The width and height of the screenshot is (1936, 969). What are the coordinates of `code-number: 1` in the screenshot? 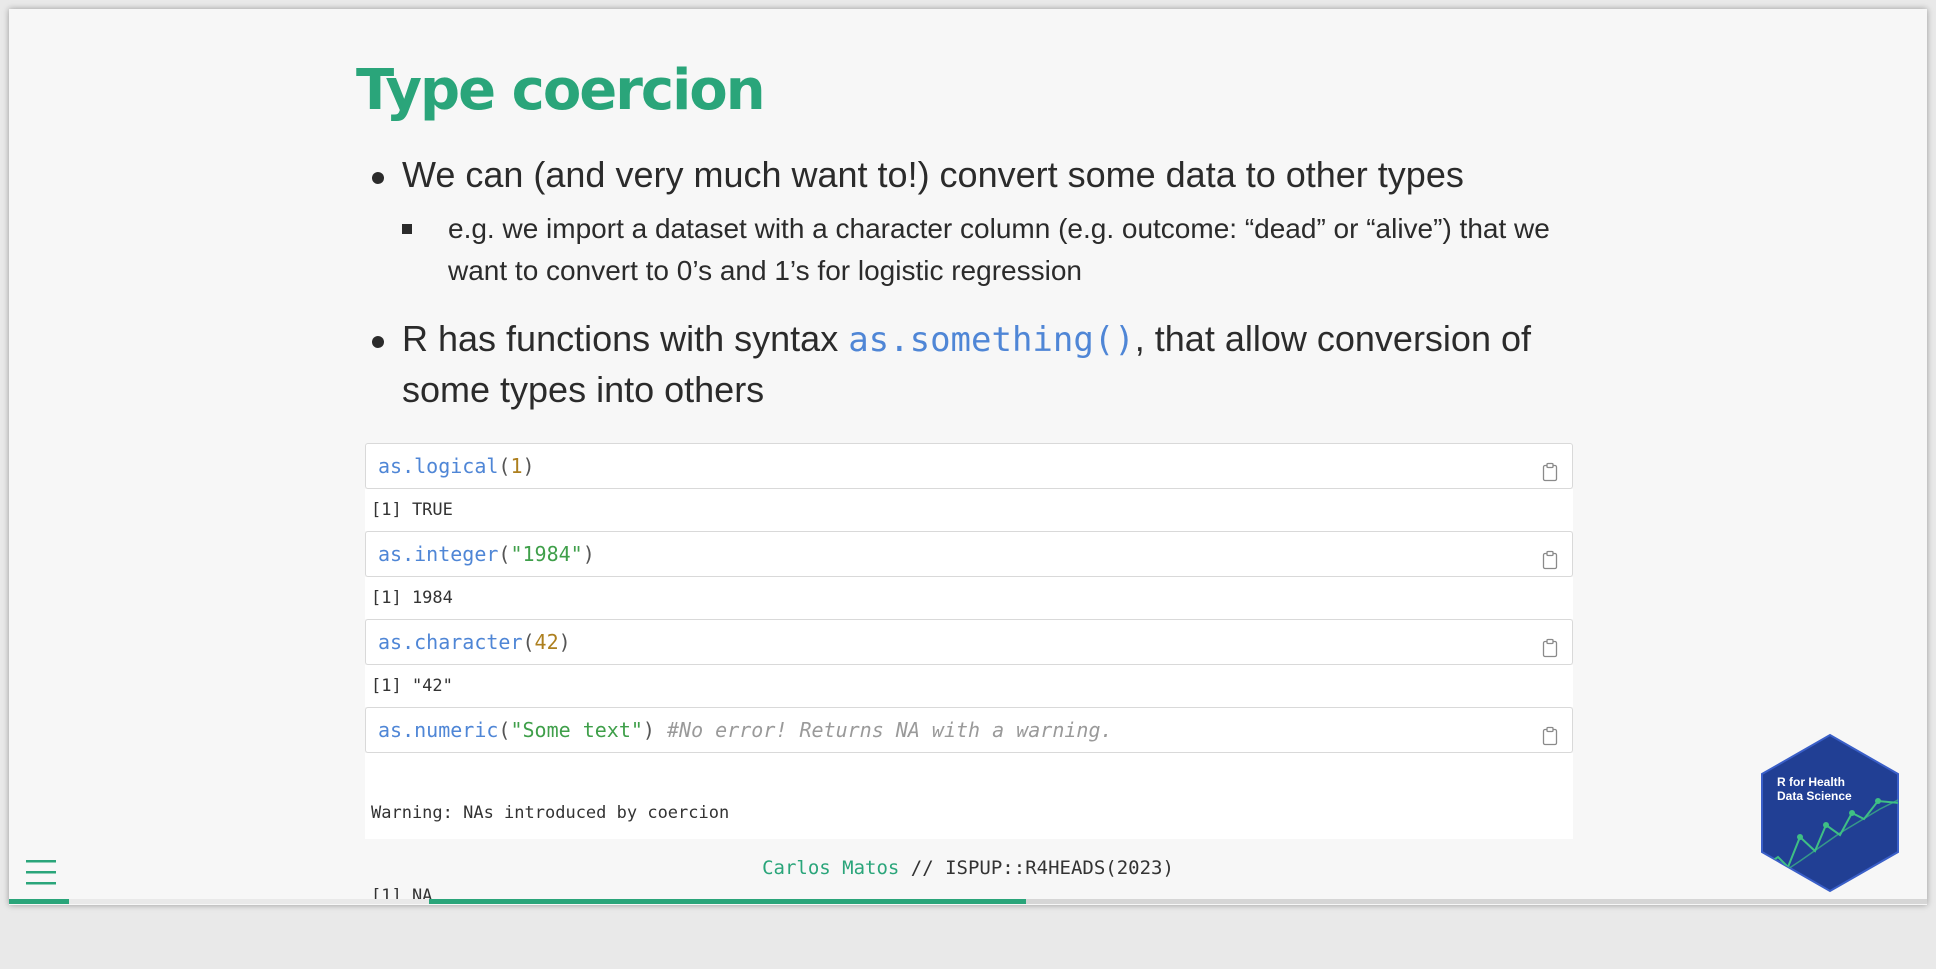 It's located at (516, 466).